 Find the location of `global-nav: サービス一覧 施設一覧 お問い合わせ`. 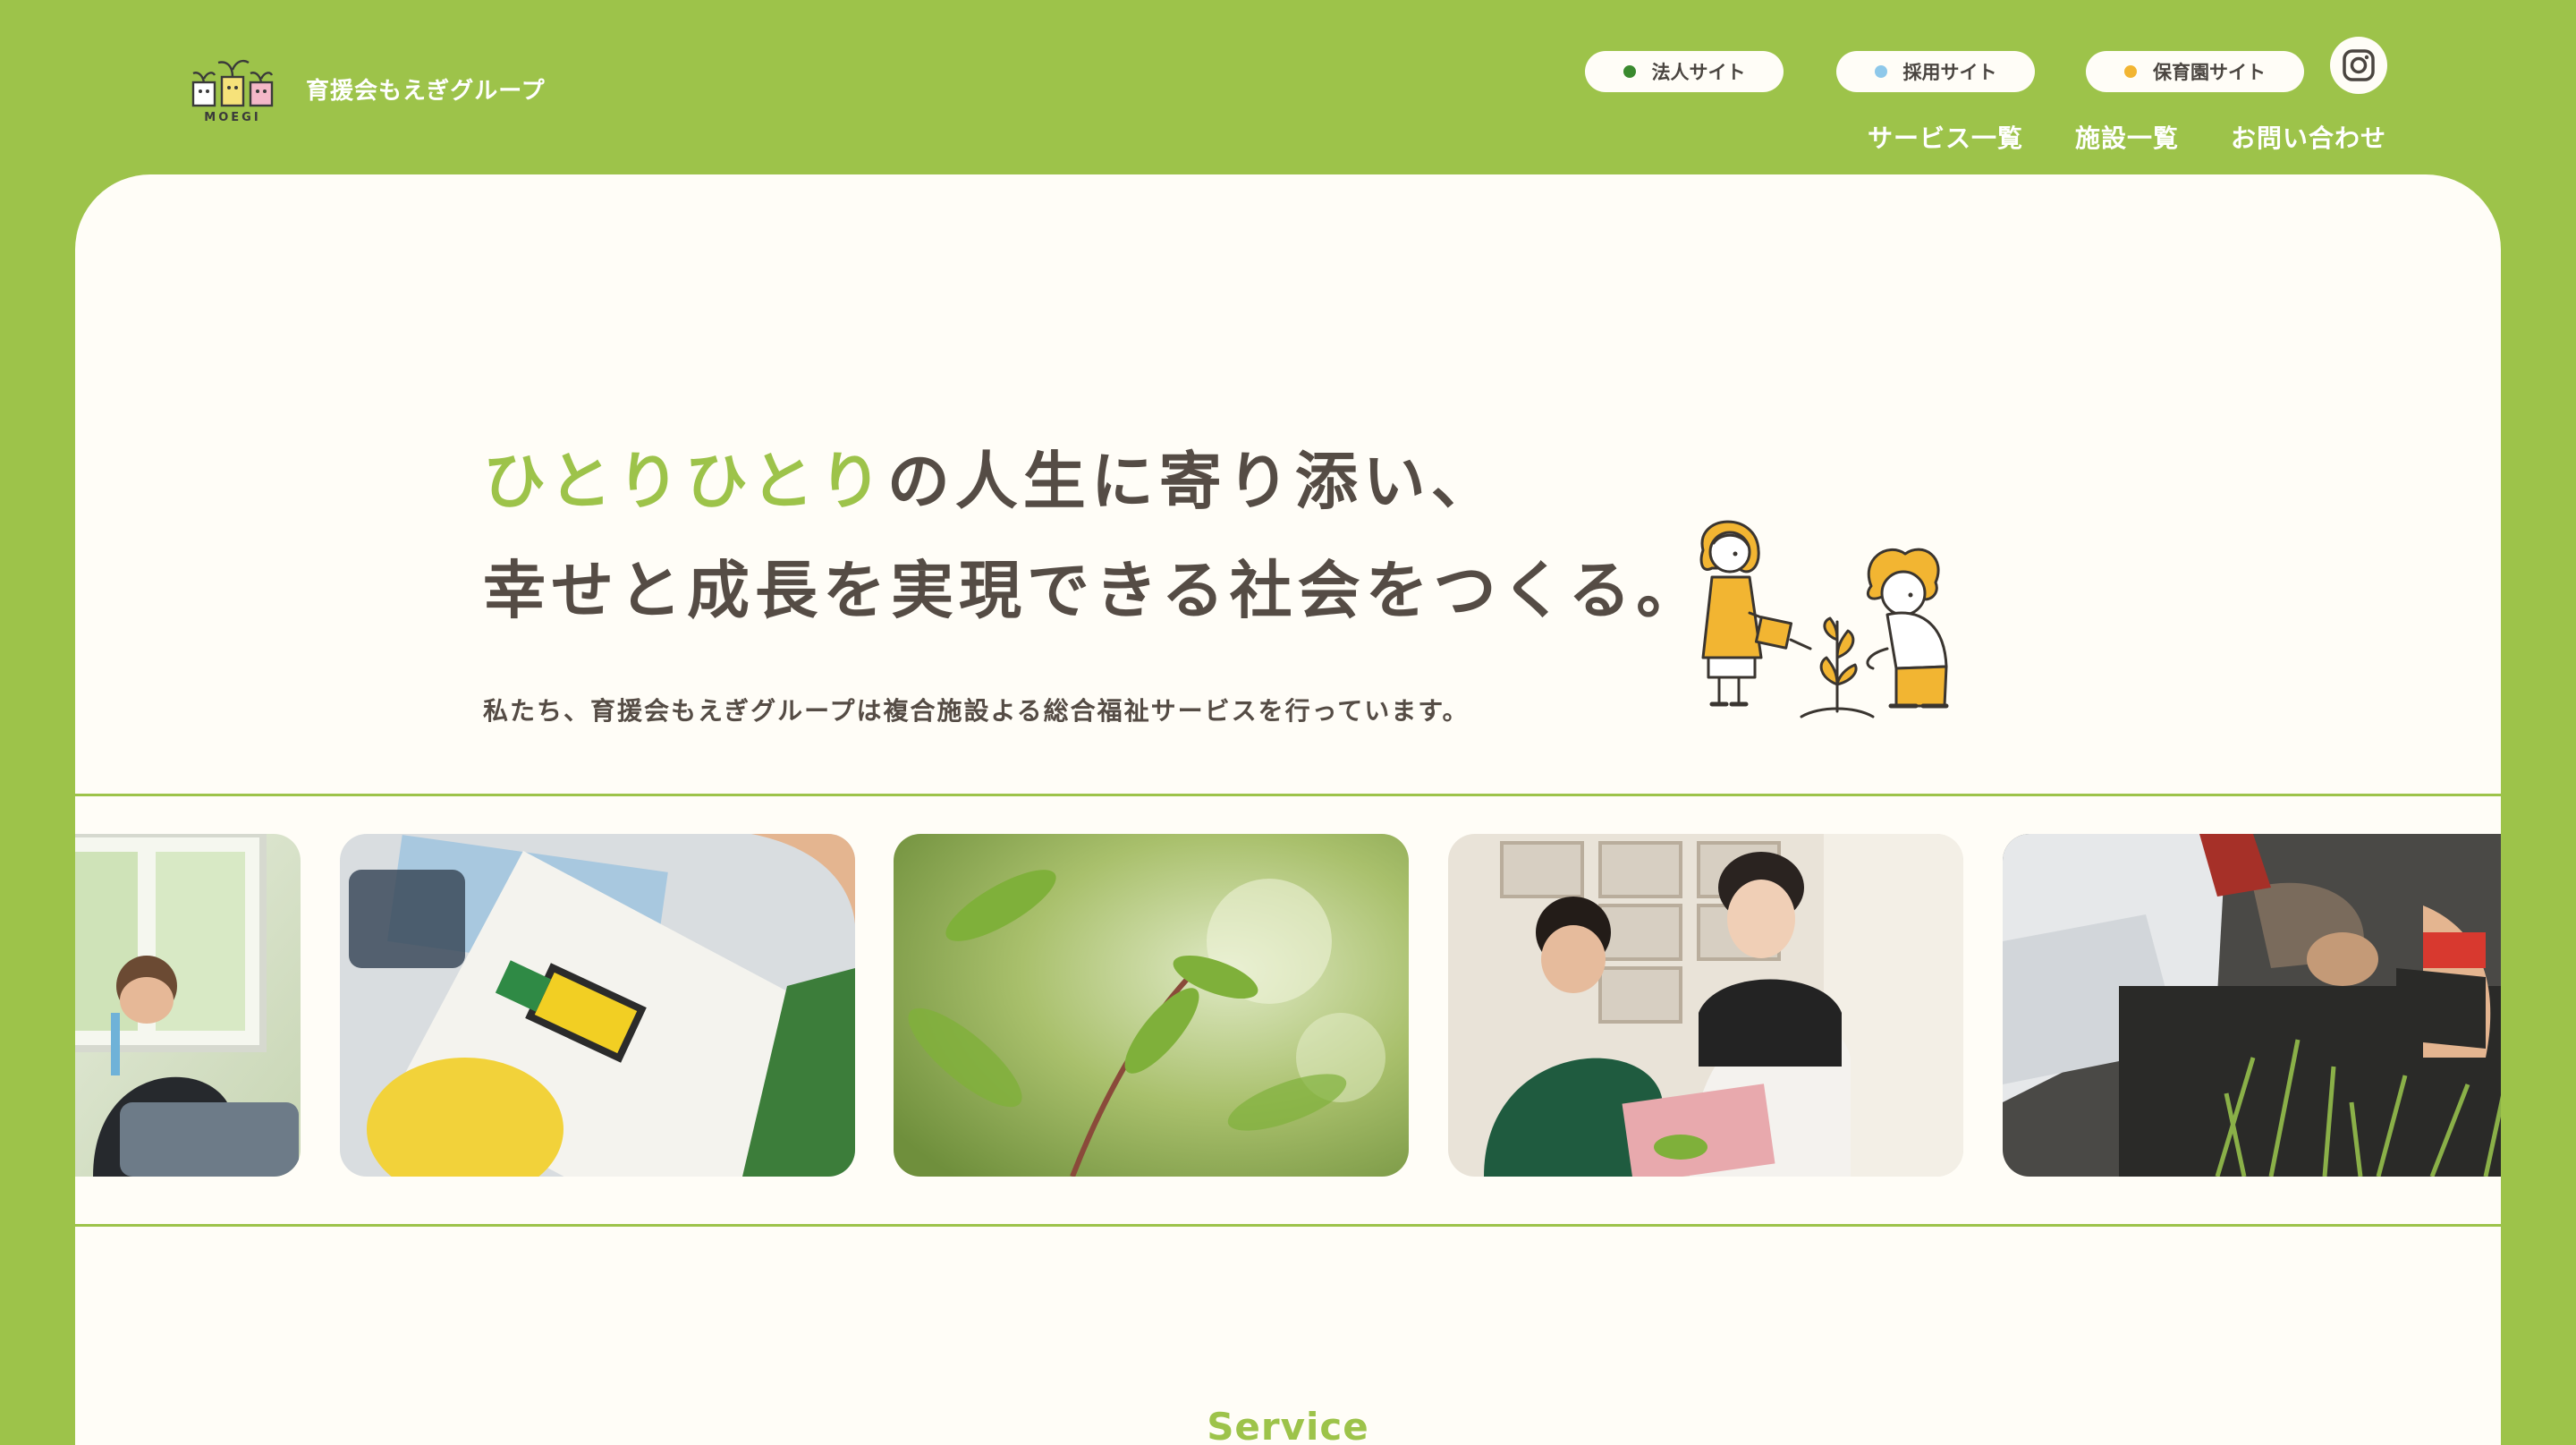

global-nav: サービス一覧 施設一覧 お問い合わせ is located at coordinates (2127, 137).